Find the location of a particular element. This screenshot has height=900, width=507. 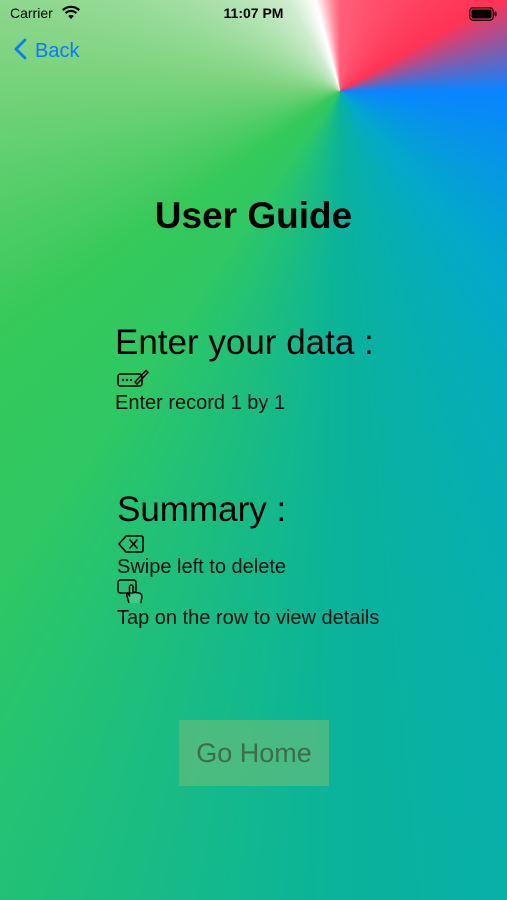

swipe-delete-instruction: Swipe left to delete is located at coordinates (201, 567).